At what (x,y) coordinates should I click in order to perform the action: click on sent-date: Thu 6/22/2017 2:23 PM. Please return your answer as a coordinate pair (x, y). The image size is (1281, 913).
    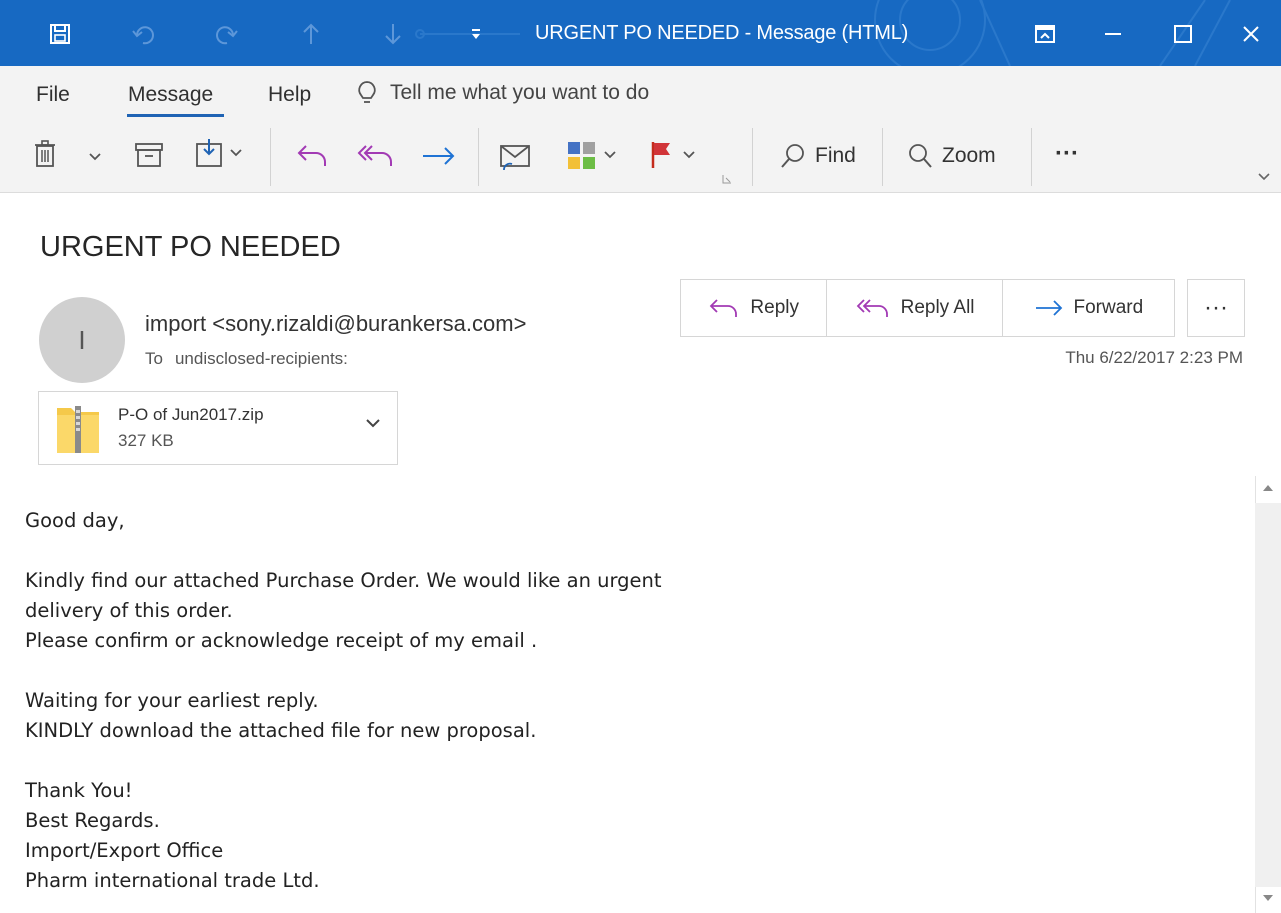
    Looking at the image, I should click on (1154, 357).